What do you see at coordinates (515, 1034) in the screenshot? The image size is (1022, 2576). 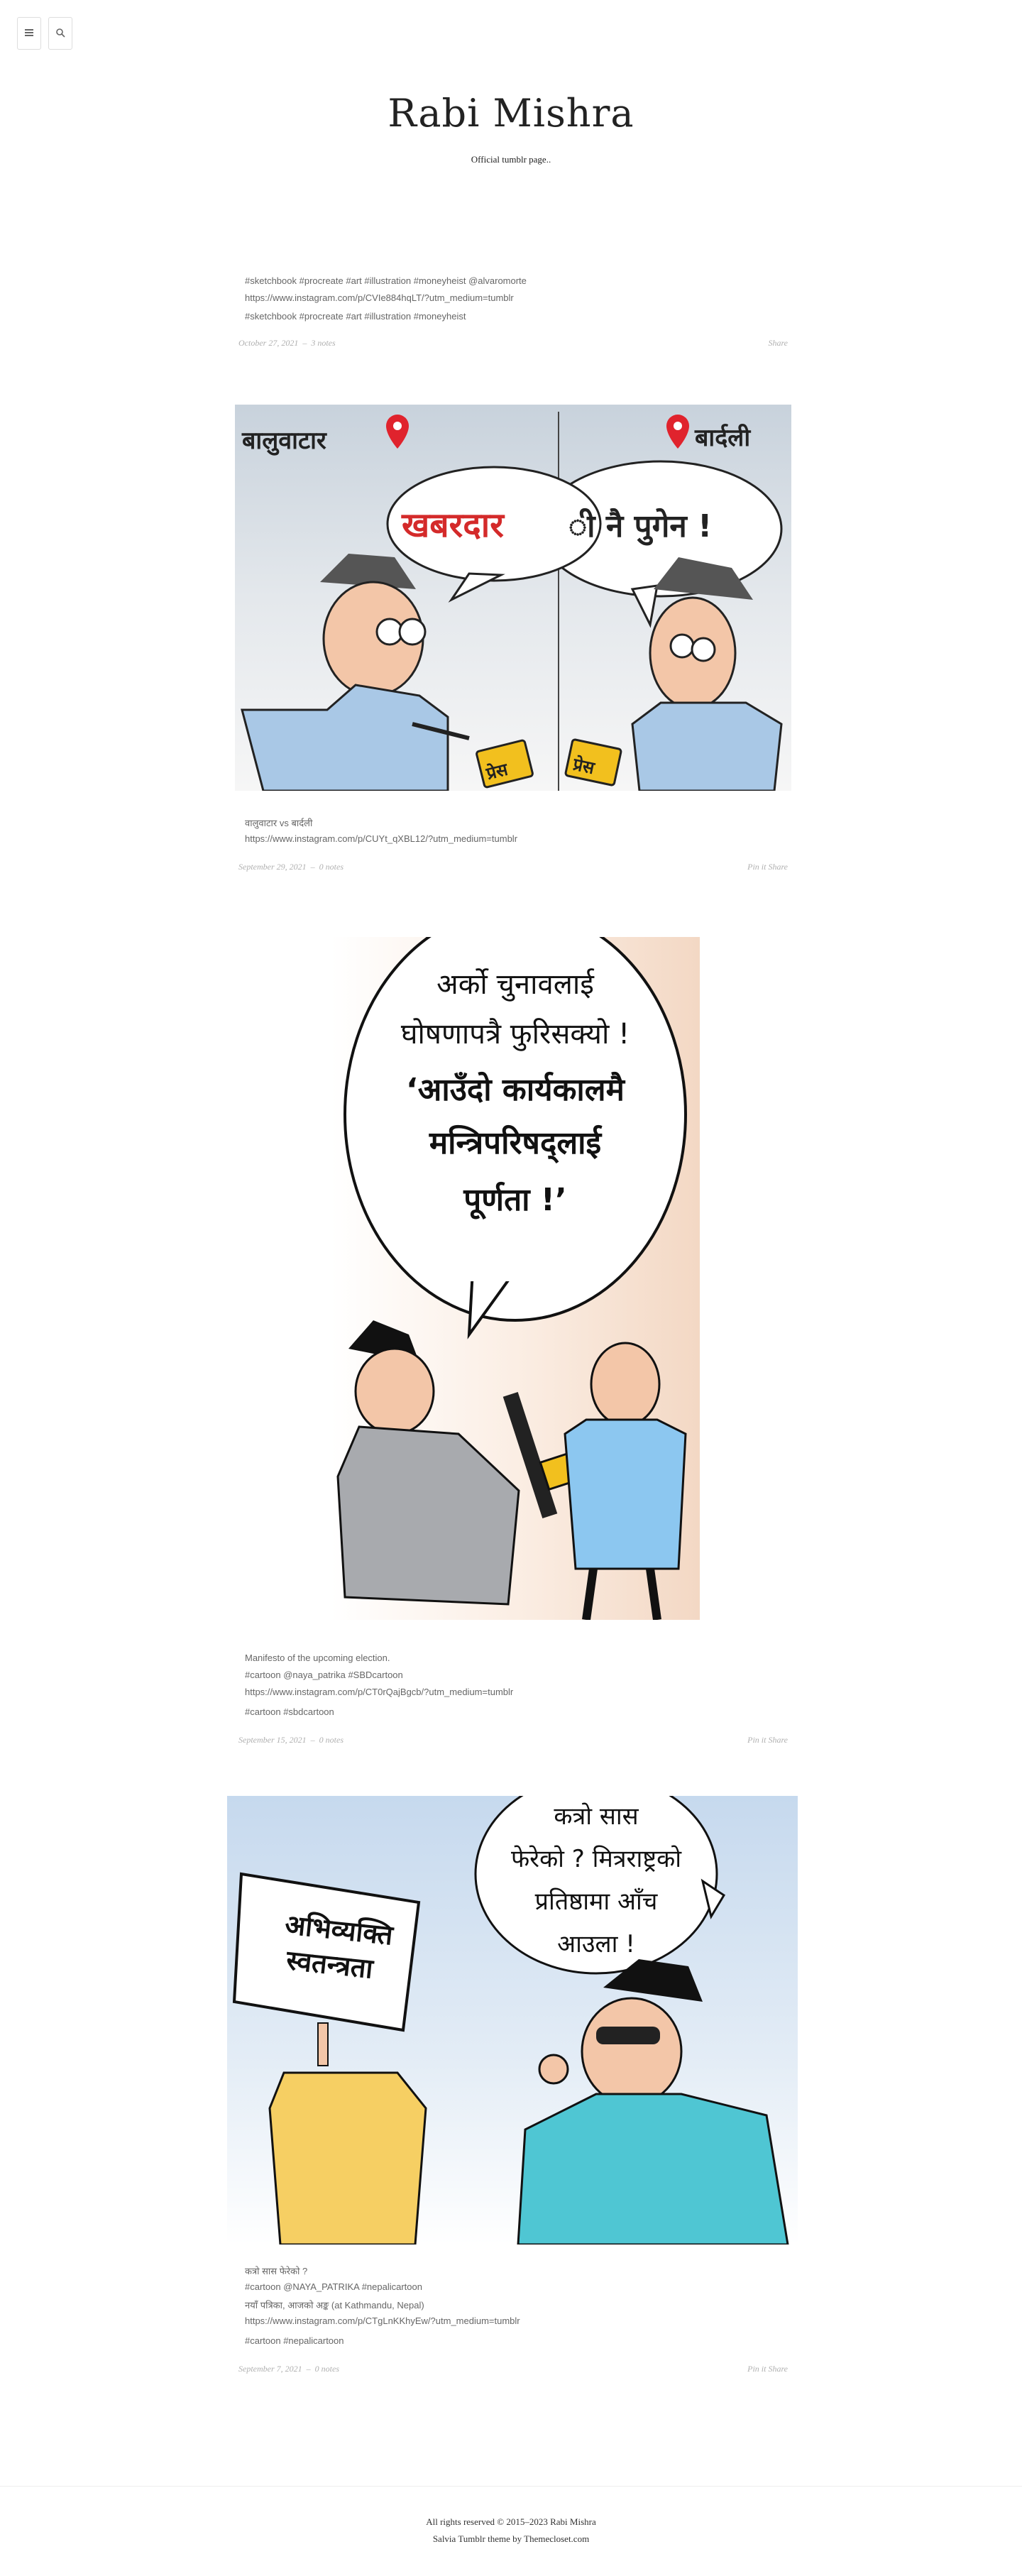 I see `bubble-line: घोषणापत्रै फुरिसक्यो !` at bounding box center [515, 1034].